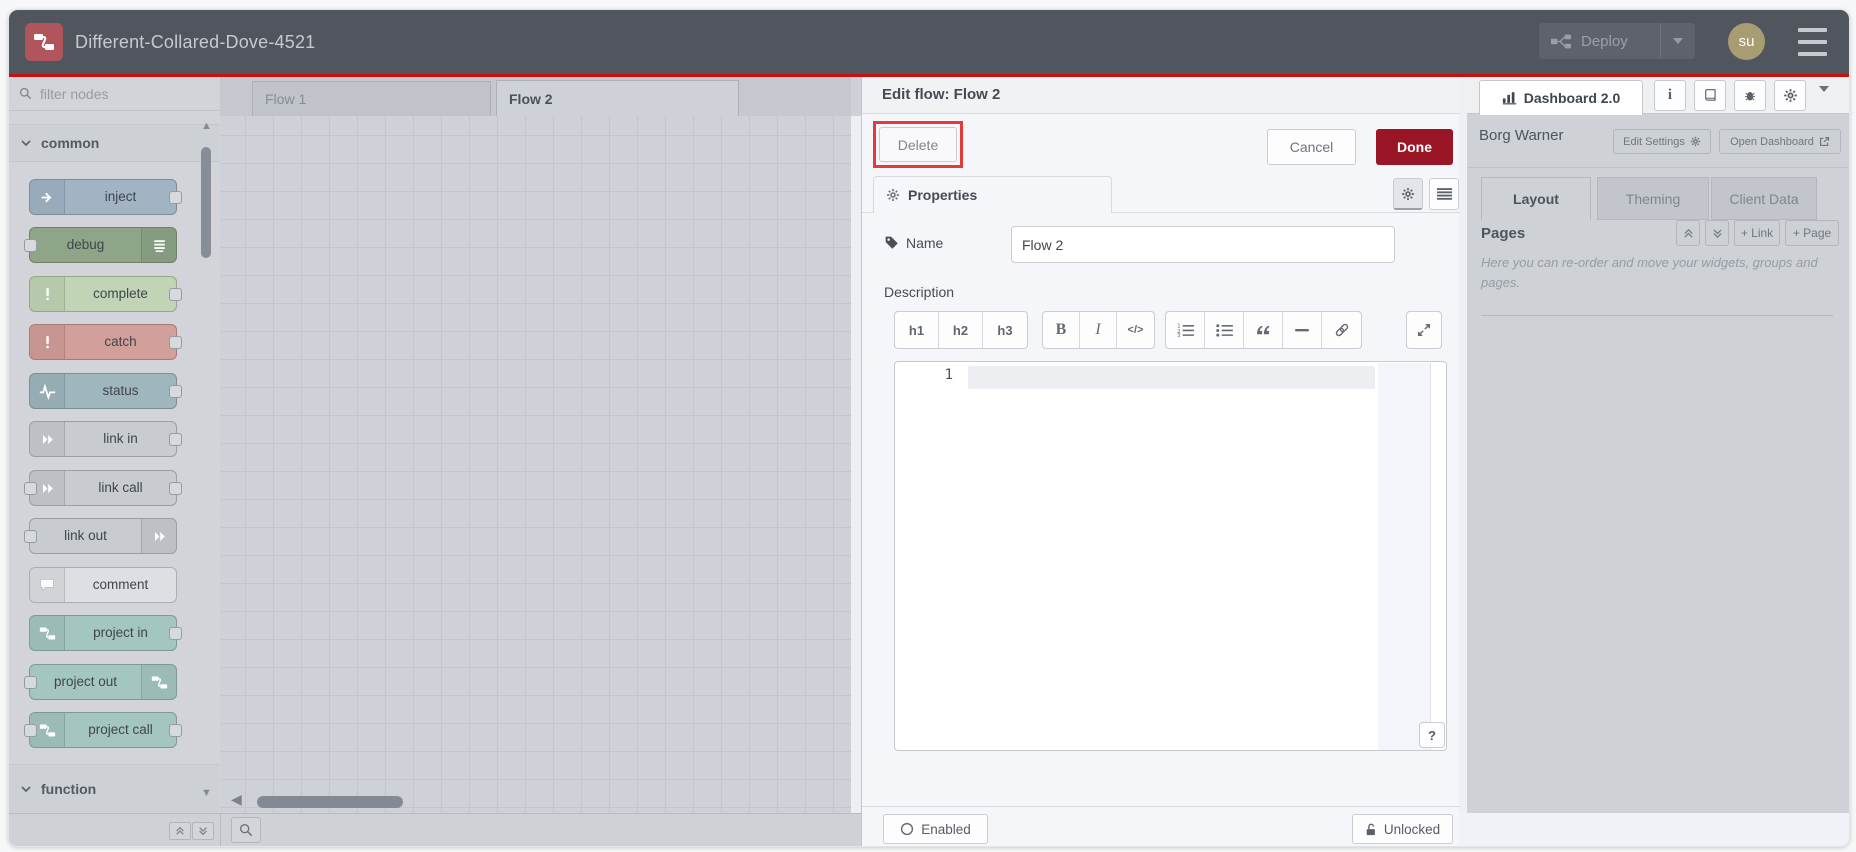  I want to click on palette-search: filter nodes, so click(114, 94).